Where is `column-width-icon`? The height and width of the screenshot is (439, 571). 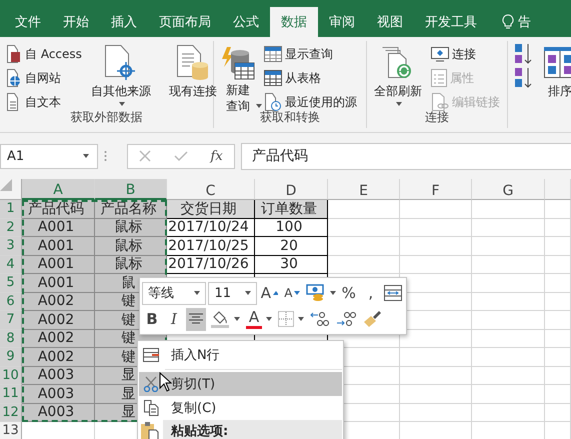
column-width-icon is located at coordinates (393, 293).